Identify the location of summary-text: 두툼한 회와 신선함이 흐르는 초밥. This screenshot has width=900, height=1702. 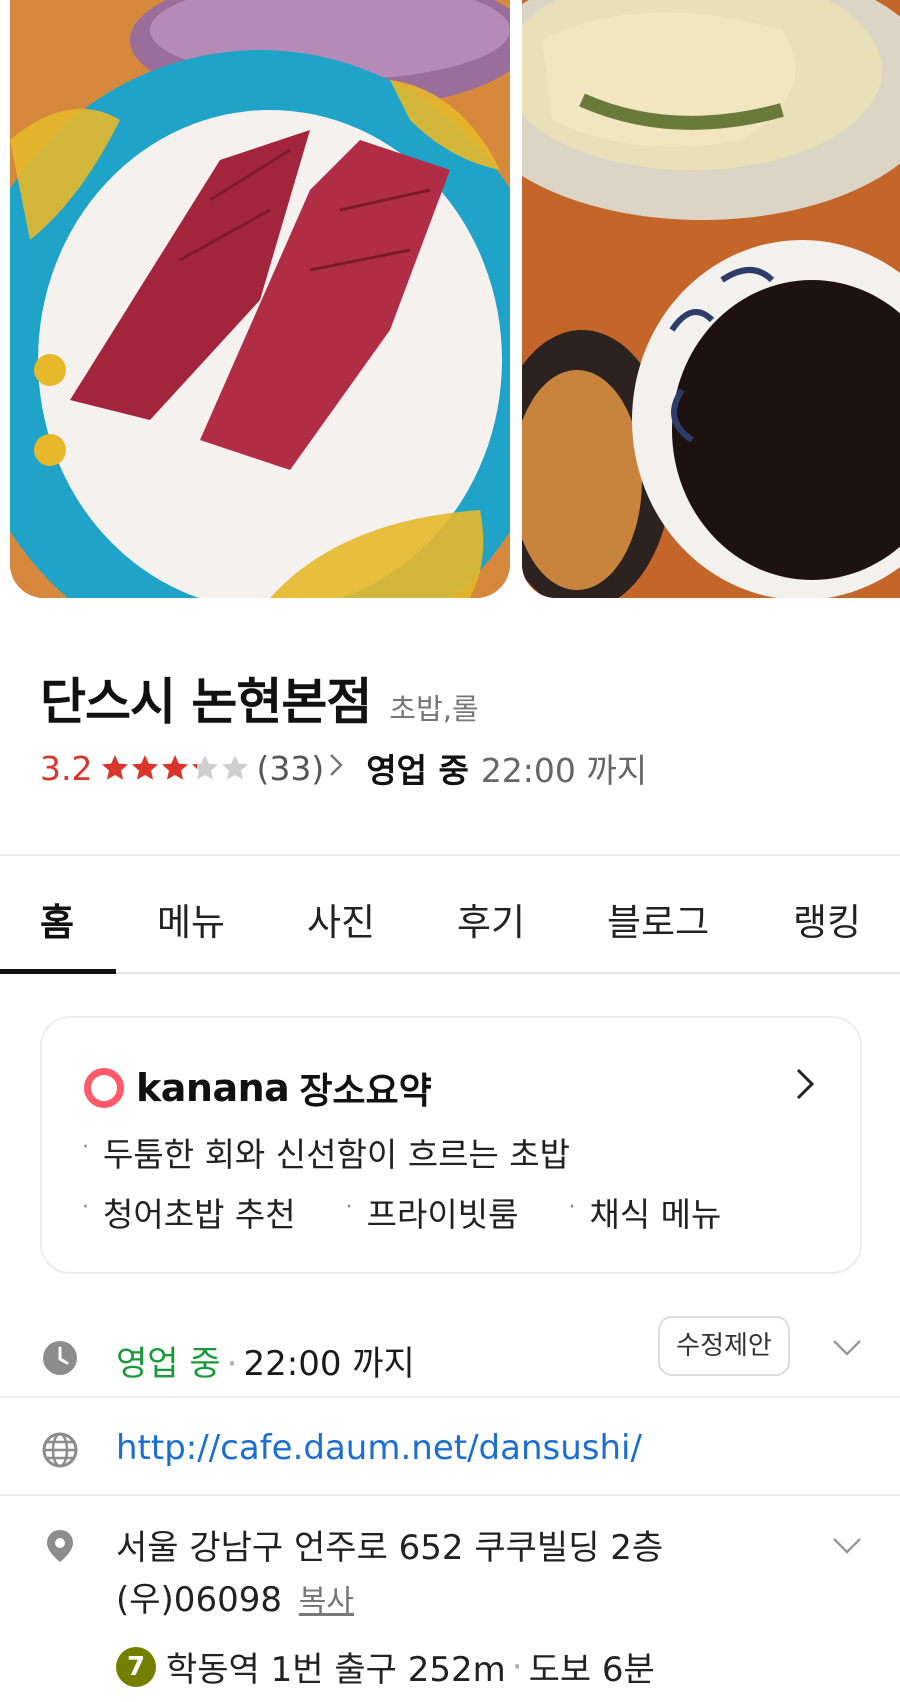
(336, 1154).